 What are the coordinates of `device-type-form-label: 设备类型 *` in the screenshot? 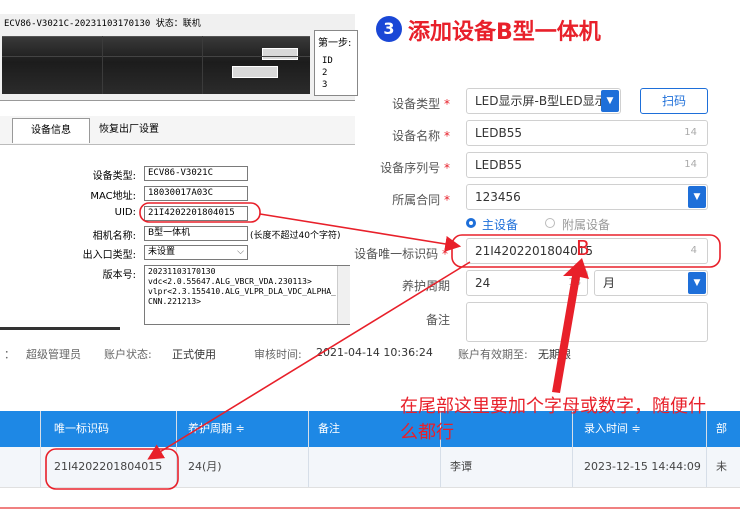 It's located at (421, 104).